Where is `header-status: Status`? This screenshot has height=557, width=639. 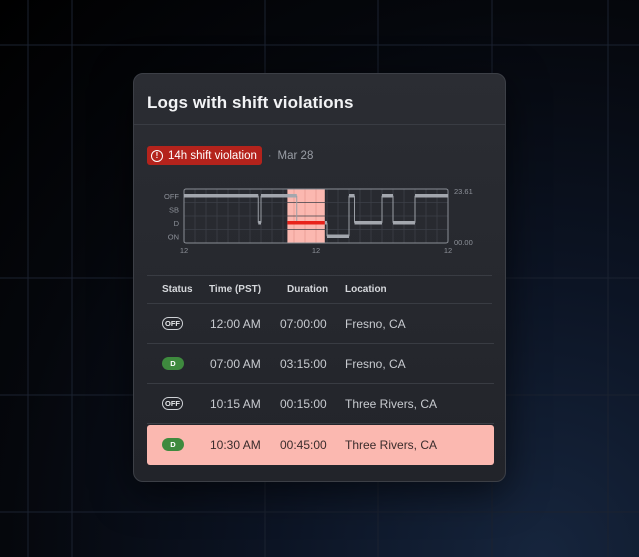
header-status: Status is located at coordinates (177, 289).